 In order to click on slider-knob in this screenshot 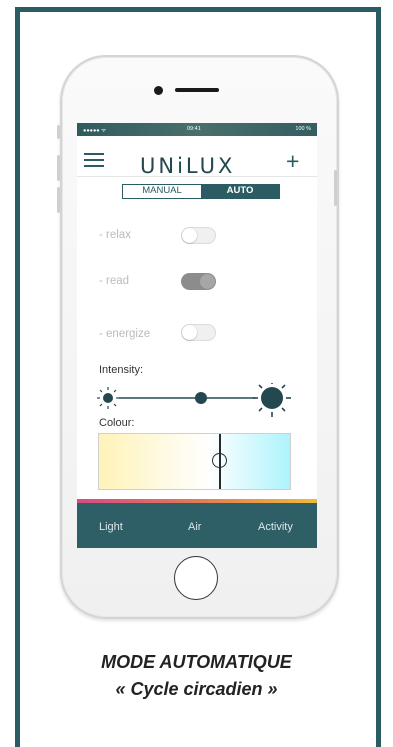, I will do `click(201, 398)`.